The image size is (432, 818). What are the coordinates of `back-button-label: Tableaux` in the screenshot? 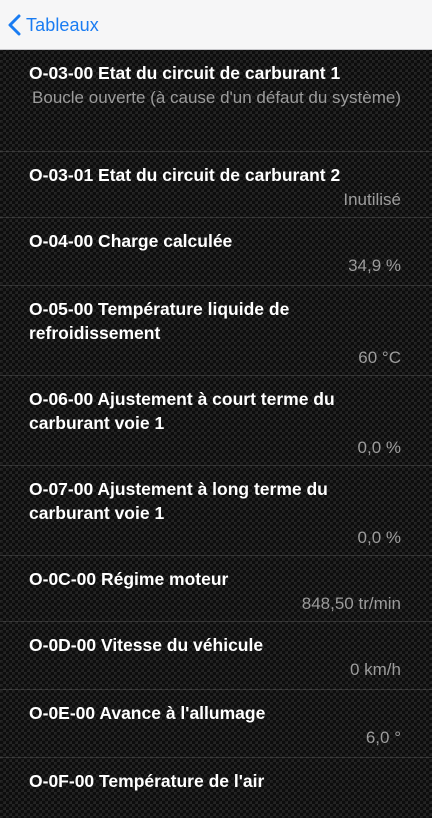 It's located at (62, 24).